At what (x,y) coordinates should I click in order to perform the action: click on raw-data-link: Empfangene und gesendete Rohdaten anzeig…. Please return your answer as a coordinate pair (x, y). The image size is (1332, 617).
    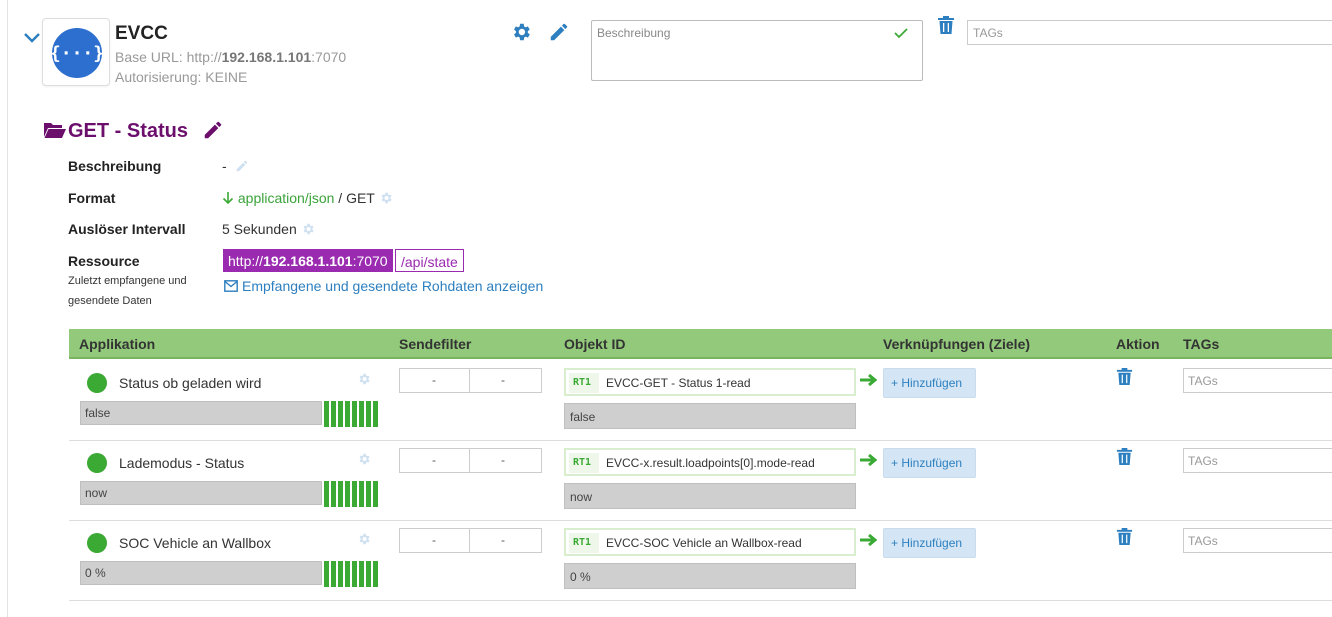
    Looking at the image, I should click on (383, 286).